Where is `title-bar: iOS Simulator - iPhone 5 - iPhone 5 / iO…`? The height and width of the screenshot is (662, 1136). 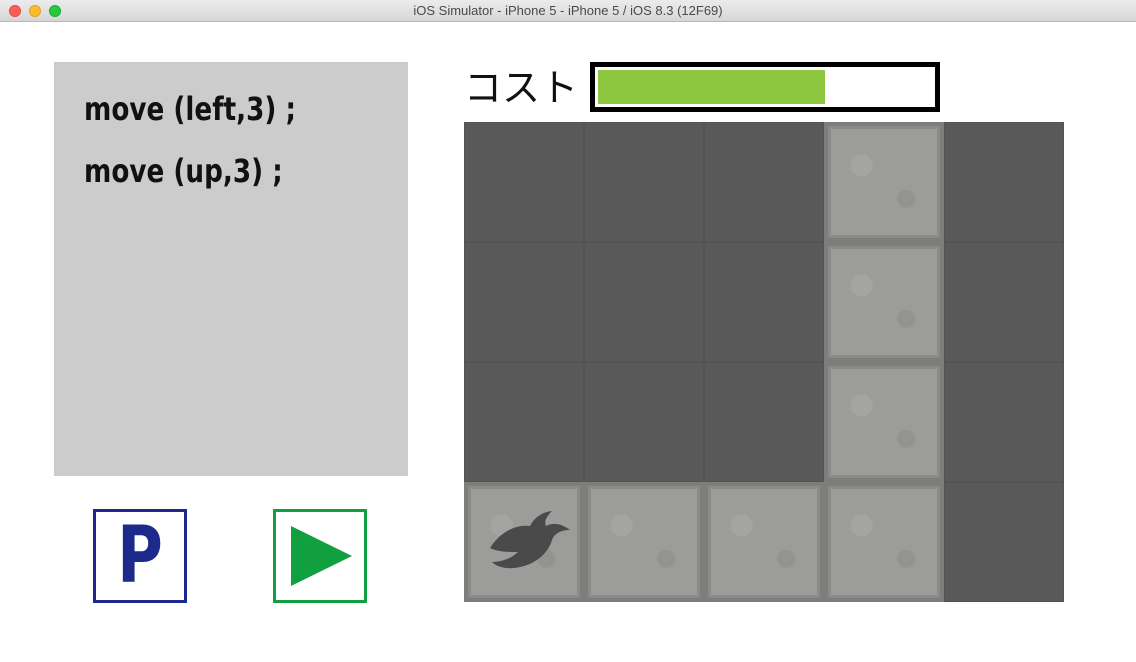 title-bar: iOS Simulator - iPhone 5 - iPhone 5 / iO… is located at coordinates (568, 11).